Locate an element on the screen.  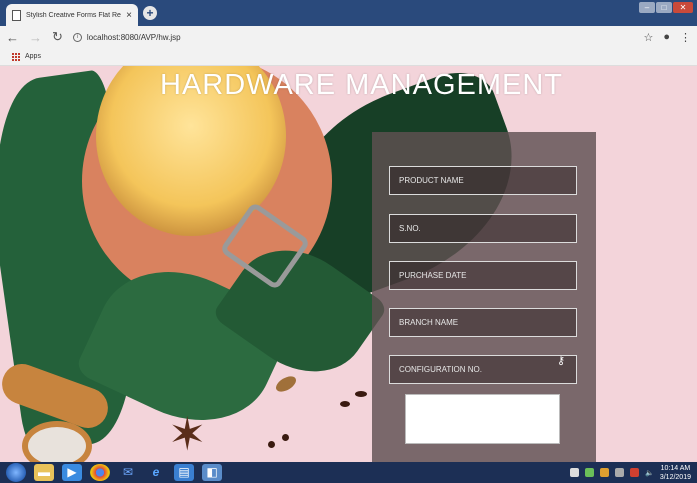
clock-time: 10:14 AM is located at coordinates (675, 468).